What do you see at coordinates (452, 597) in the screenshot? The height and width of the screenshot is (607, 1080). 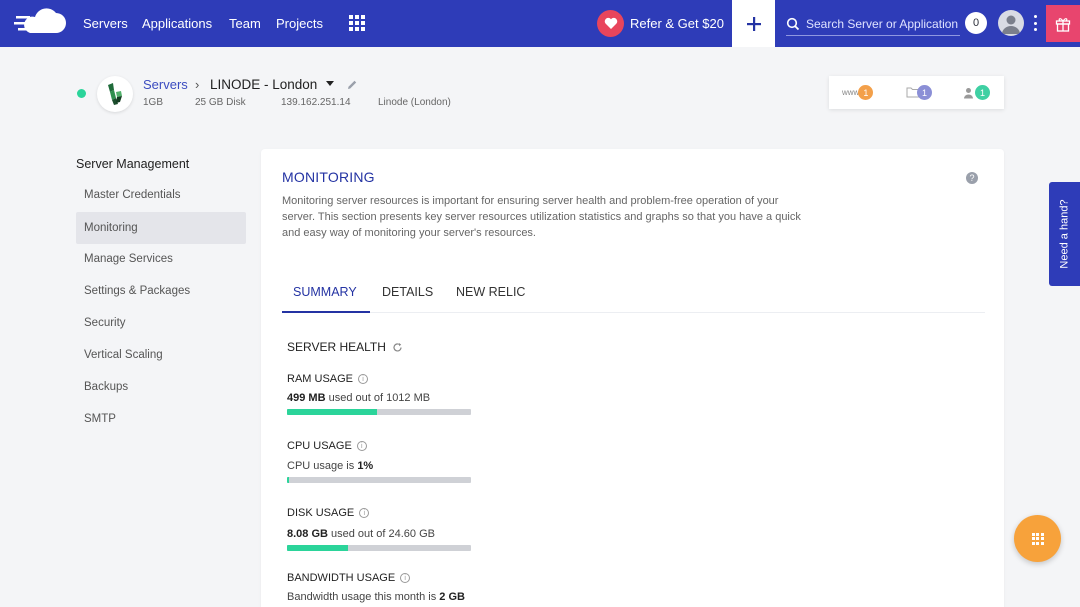 I see `bandwidth-amount: 2 GB` at bounding box center [452, 597].